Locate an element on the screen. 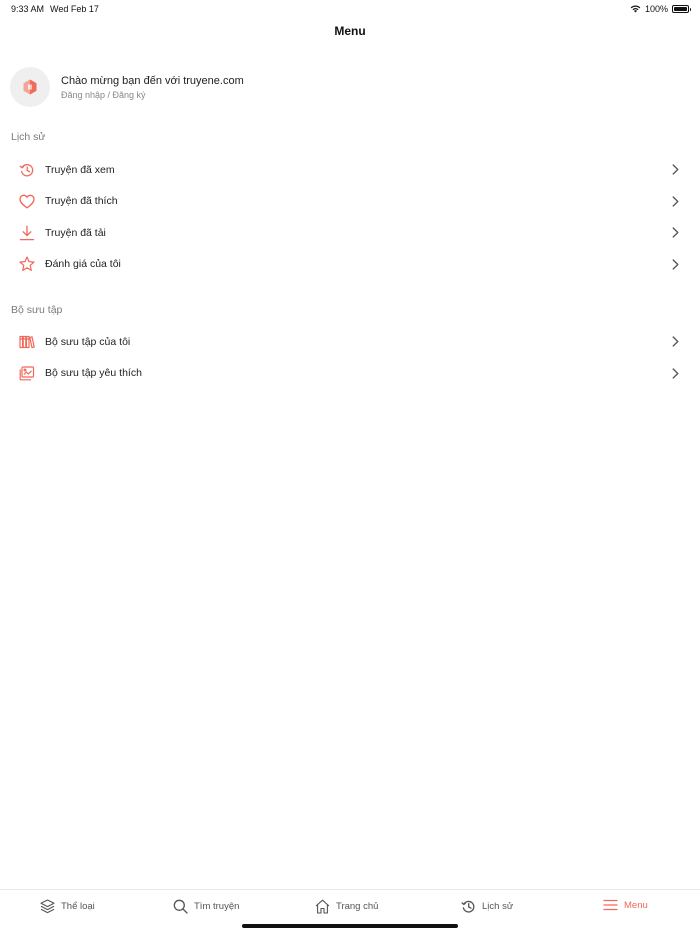 Image resolution: width=700 pixels, height=934 pixels. home-indicator is located at coordinates (350, 926).